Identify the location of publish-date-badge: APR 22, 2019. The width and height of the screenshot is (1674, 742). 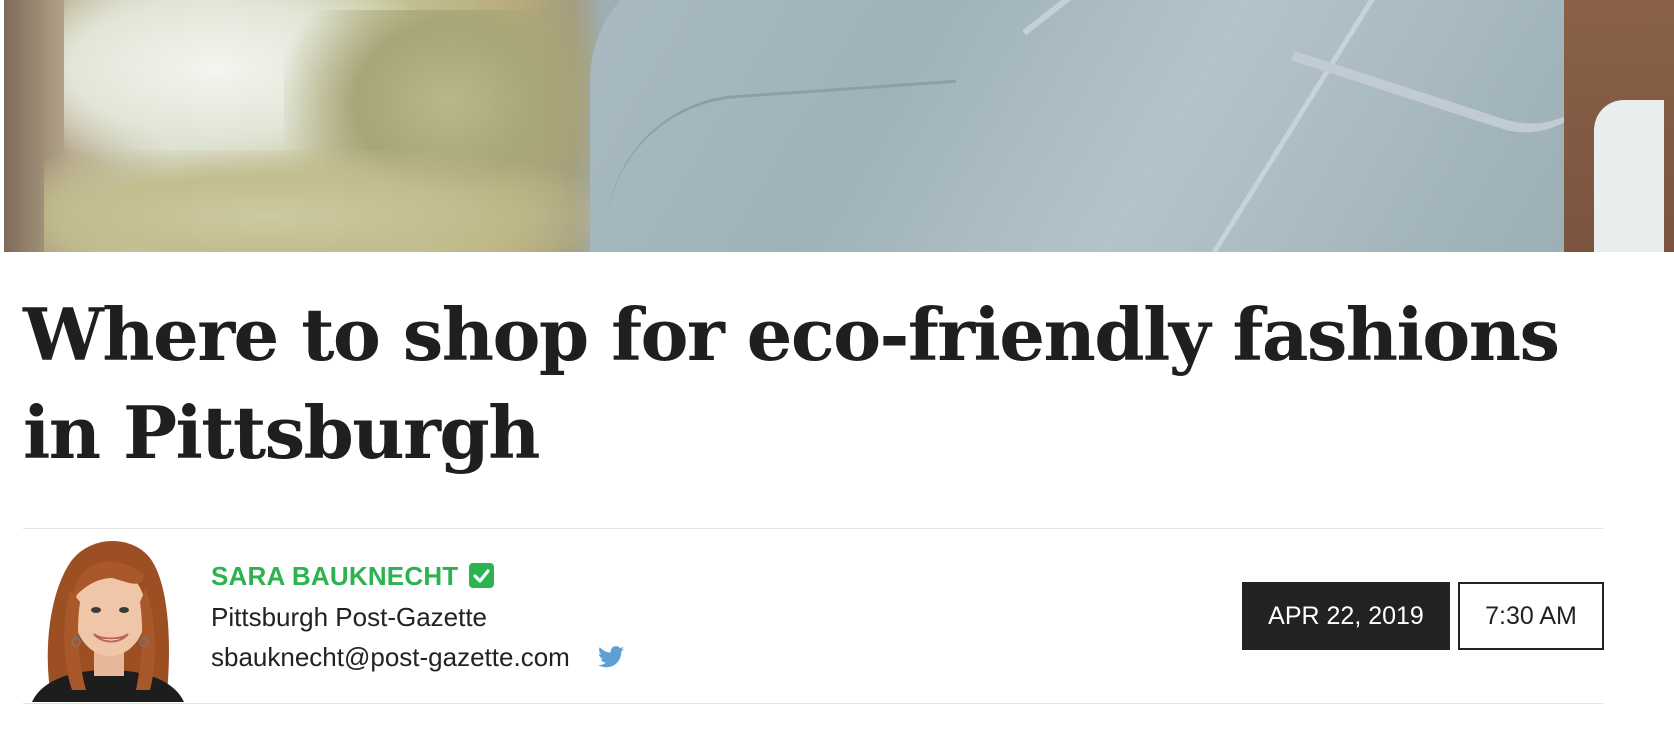
(1346, 616).